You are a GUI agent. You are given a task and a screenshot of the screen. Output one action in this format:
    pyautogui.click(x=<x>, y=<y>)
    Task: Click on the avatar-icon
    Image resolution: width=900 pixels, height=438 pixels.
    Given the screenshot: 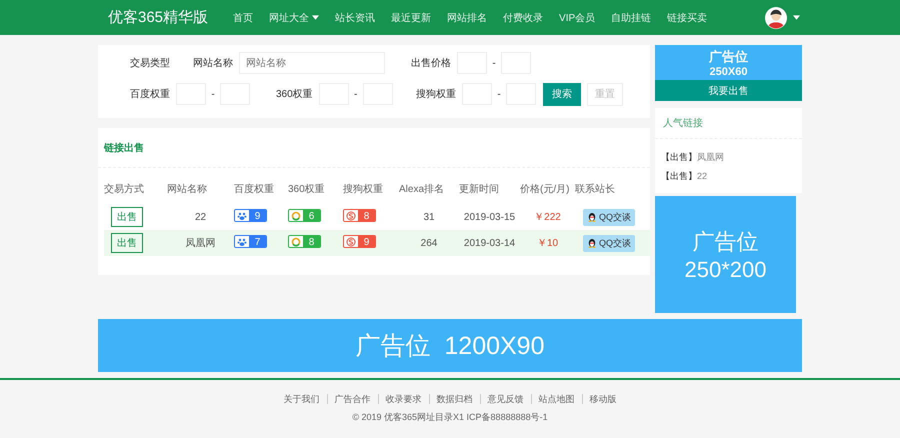 What is the action you would take?
    pyautogui.click(x=776, y=17)
    